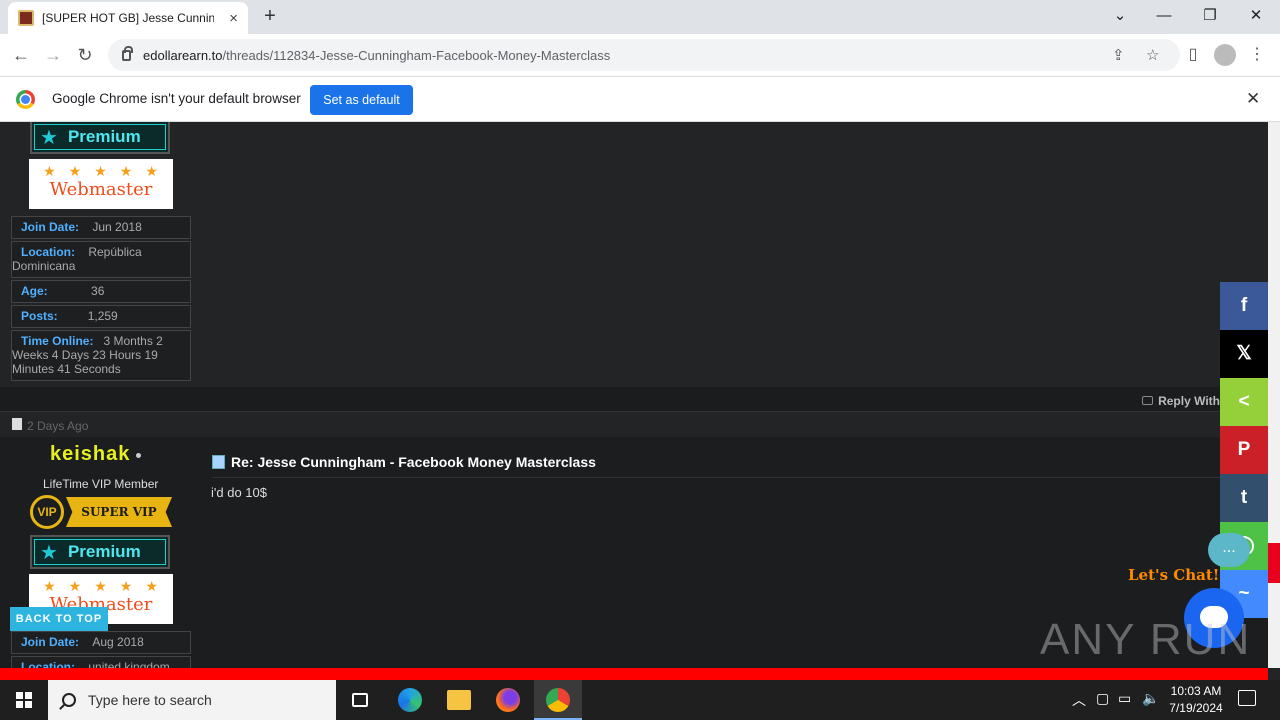 The width and height of the screenshot is (1280, 720). What do you see at coordinates (101, 512) in the screenshot?
I see `super-vip-badge: VIP SUPER VIP` at bounding box center [101, 512].